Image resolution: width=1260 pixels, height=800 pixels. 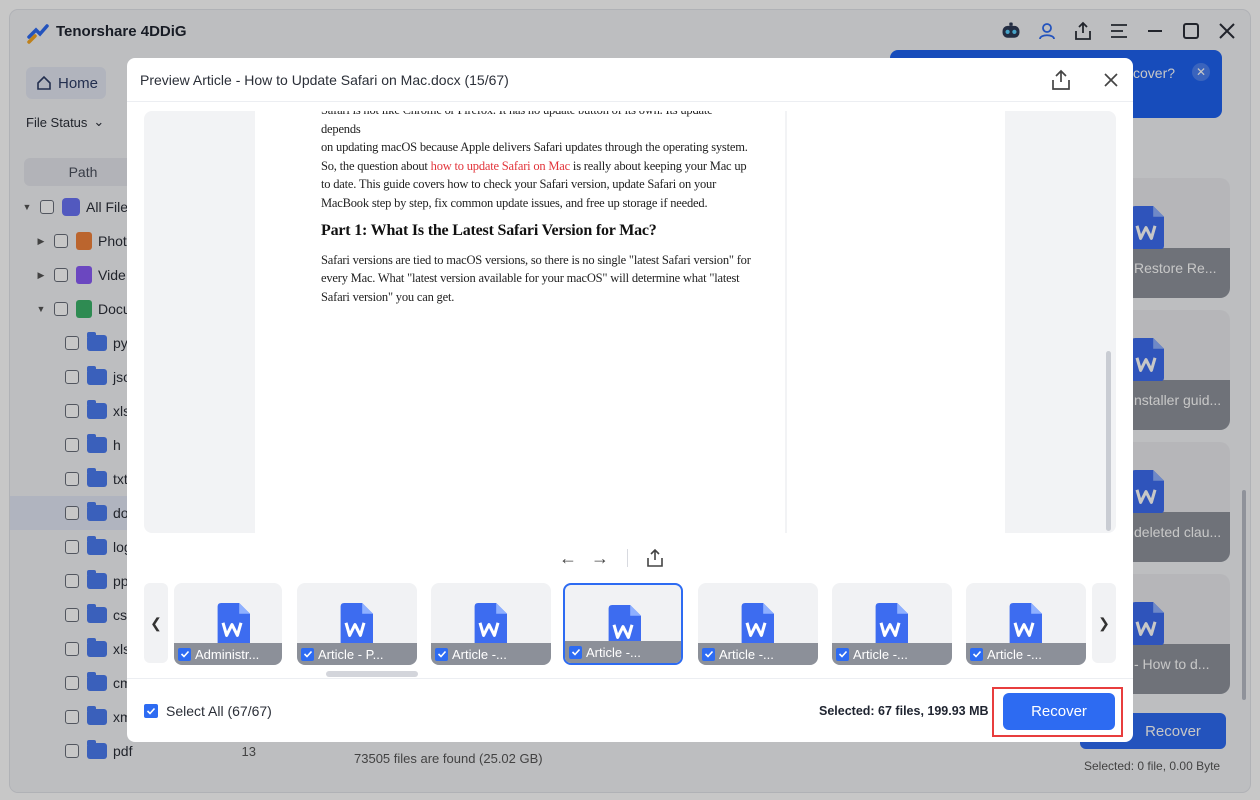 I want to click on share-icon, so click(x=1061, y=80).